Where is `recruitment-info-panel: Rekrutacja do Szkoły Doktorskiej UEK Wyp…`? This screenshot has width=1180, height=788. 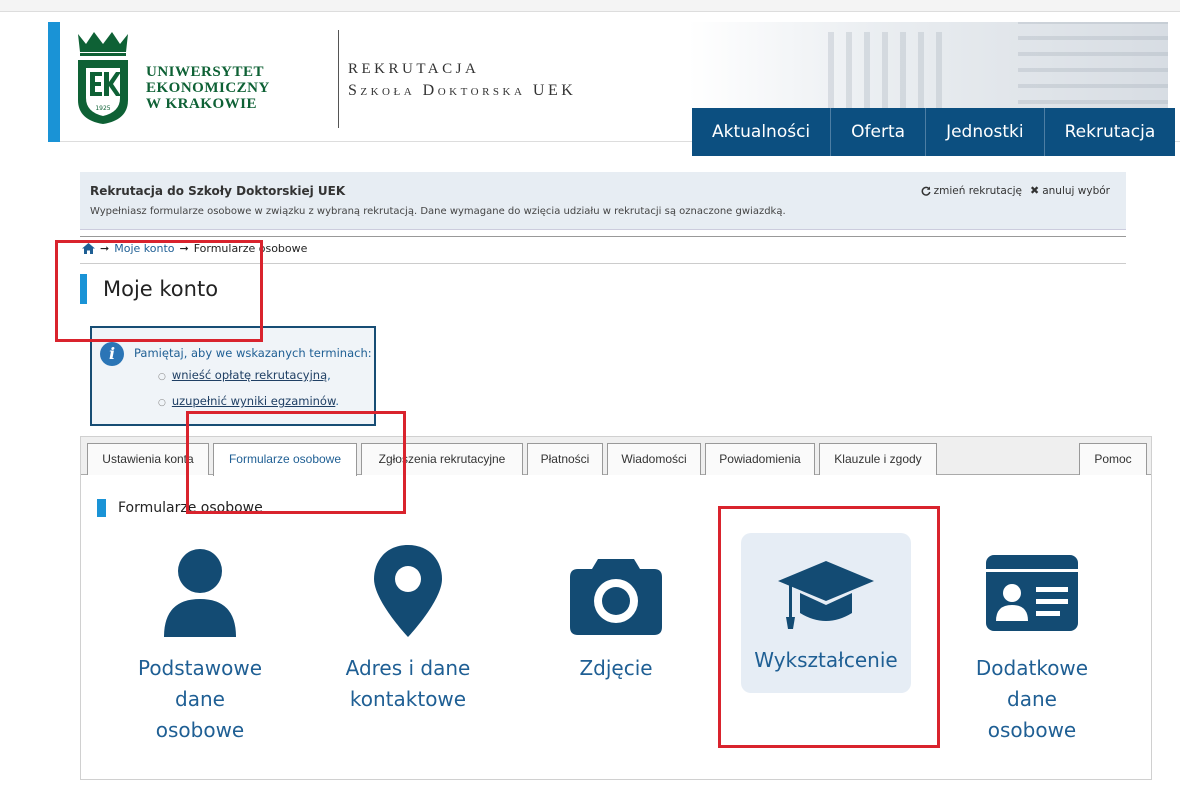
recruitment-info-panel: Rekrutacja do Szkoły Doktorskiej UEK Wyp… is located at coordinates (603, 201).